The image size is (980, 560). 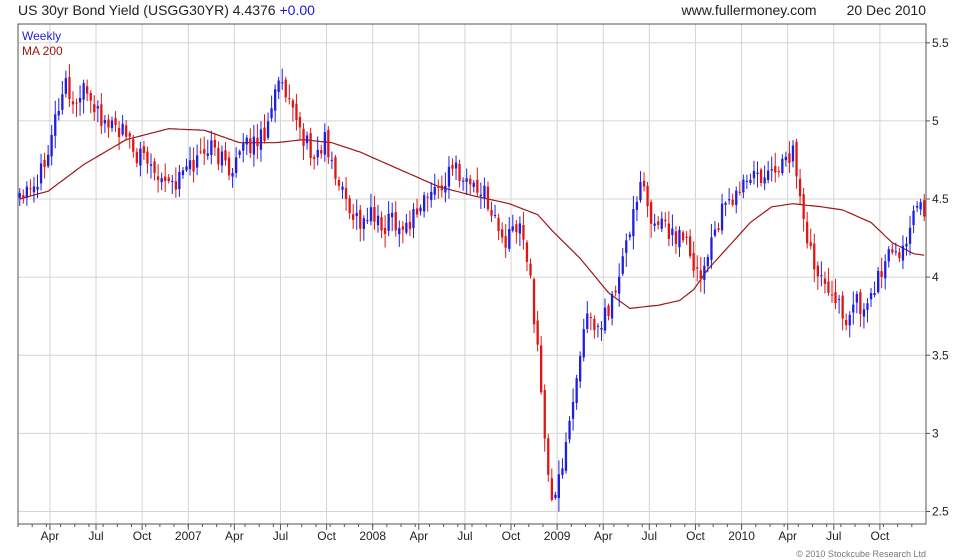 I want to click on y-tick-label: 3, so click(x=935, y=433).